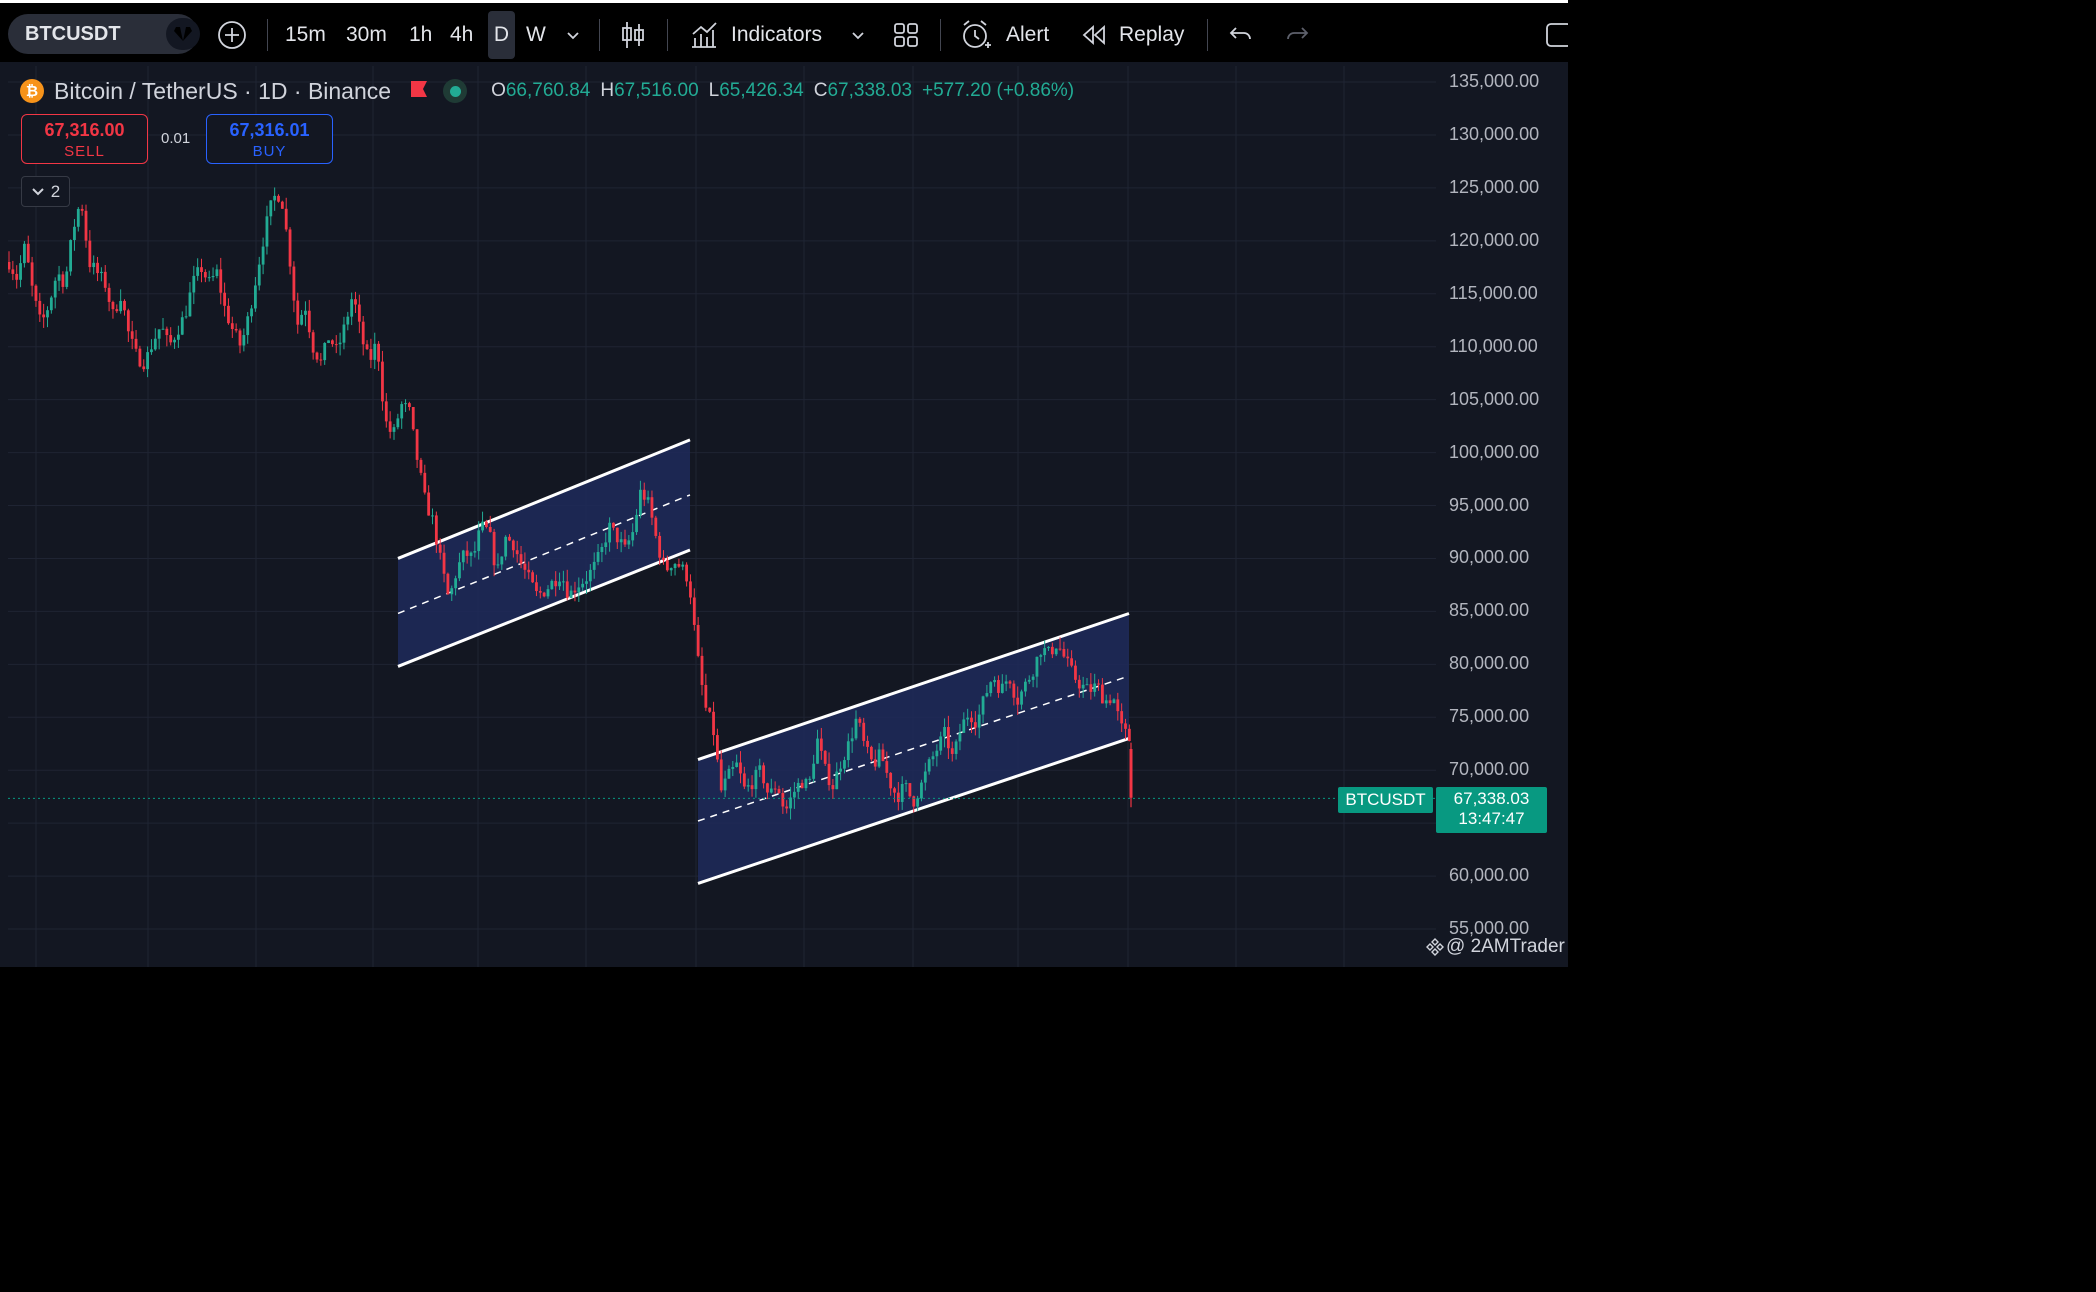 Image resolution: width=2096 pixels, height=1292 pixels. What do you see at coordinates (536, 35) in the screenshot?
I see `timeframe-w: W` at bounding box center [536, 35].